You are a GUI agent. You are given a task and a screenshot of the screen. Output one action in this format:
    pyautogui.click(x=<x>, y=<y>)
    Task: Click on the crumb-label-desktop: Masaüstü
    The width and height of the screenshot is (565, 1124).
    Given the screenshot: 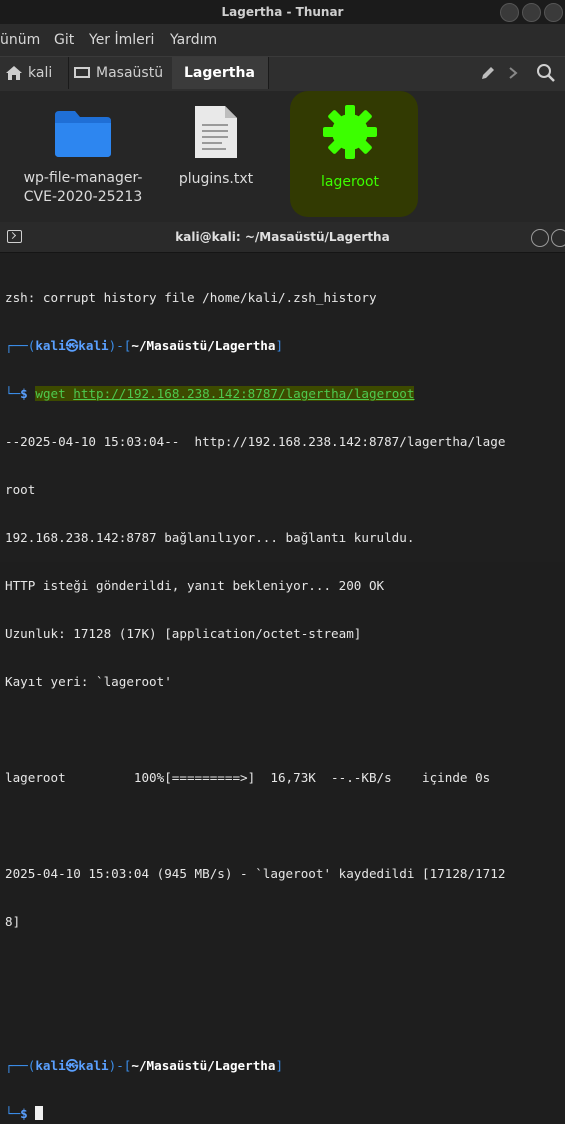 What is the action you would take?
    pyautogui.click(x=130, y=73)
    